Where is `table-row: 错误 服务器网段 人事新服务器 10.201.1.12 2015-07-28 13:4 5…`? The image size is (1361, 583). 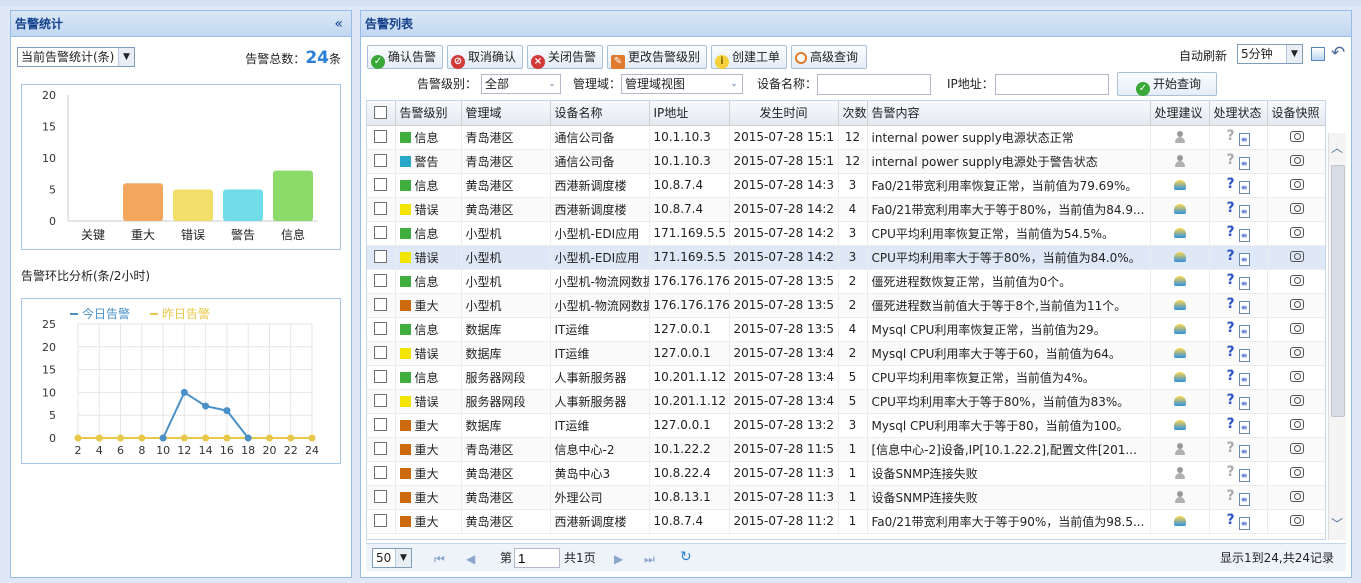
table-row: 错误 服务器网段 人事新服务器 10.201.1.12 2015-07-28 13:4 5… is located at coordinates (846, 401).